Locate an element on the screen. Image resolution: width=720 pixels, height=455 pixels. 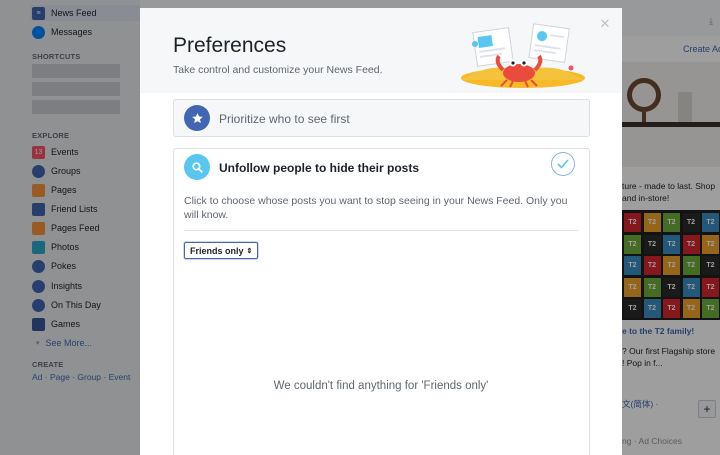
option-label: Unfollow people to hide their posts is located at coordinates (319, 168).